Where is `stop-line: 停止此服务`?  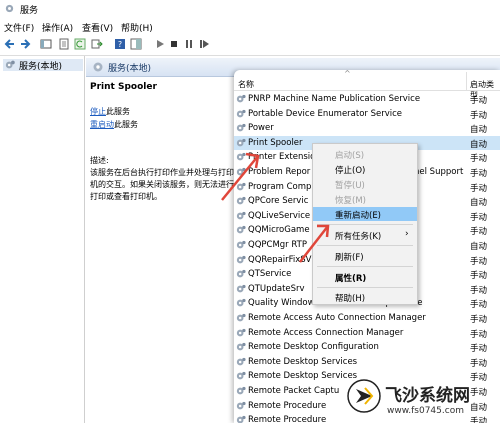 stop-line: 停止此服务 is located at coordinates (110, 111).